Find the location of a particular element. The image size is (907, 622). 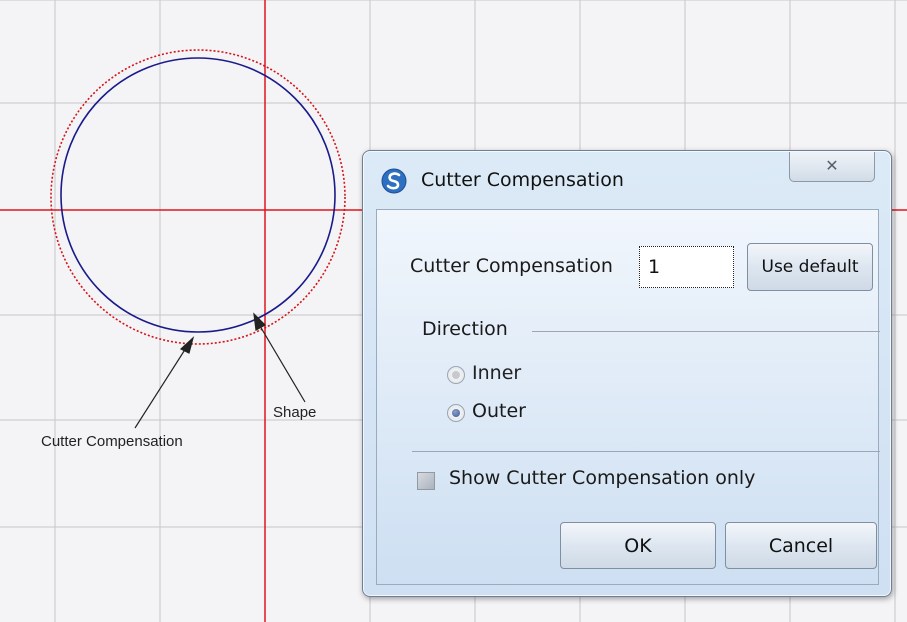

shape-circle is located at coordinates (198, 195).